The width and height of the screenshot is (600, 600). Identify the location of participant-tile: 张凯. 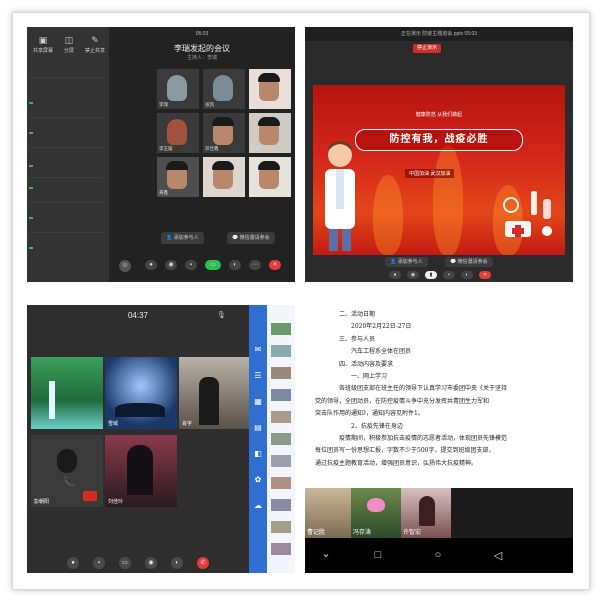
(224, 89).